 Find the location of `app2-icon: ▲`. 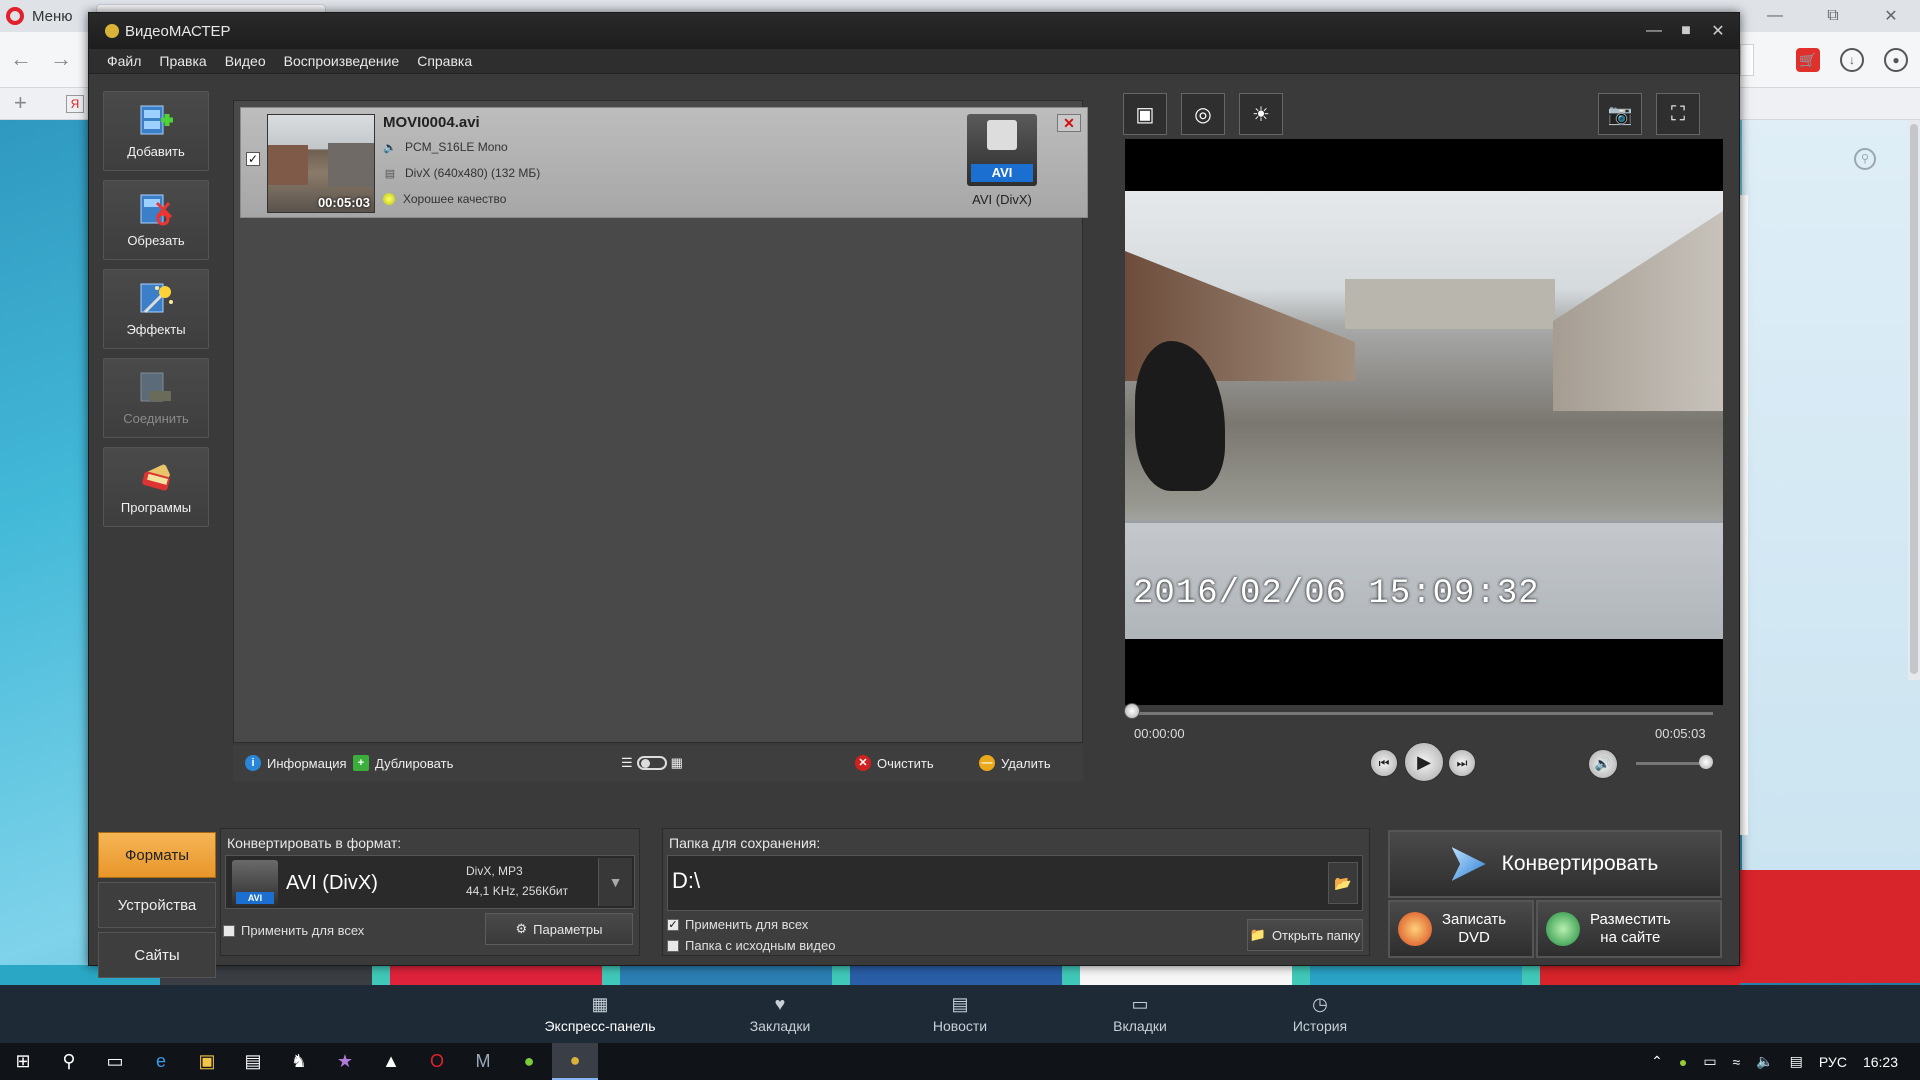

app2-icon: ▲ is located at coordinates (391, 1061).